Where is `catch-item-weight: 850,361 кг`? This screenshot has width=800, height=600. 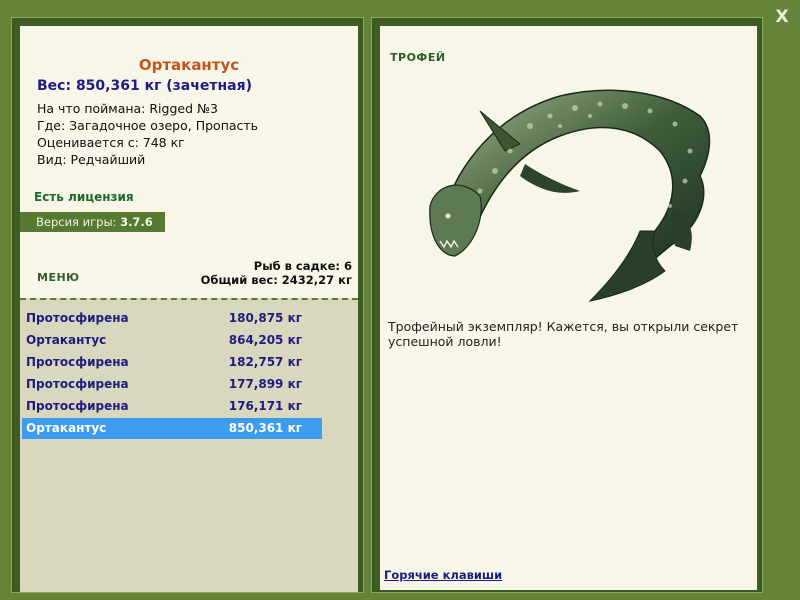 catch-item-weight: 850,361 кг is located at coordinates (265, 428).